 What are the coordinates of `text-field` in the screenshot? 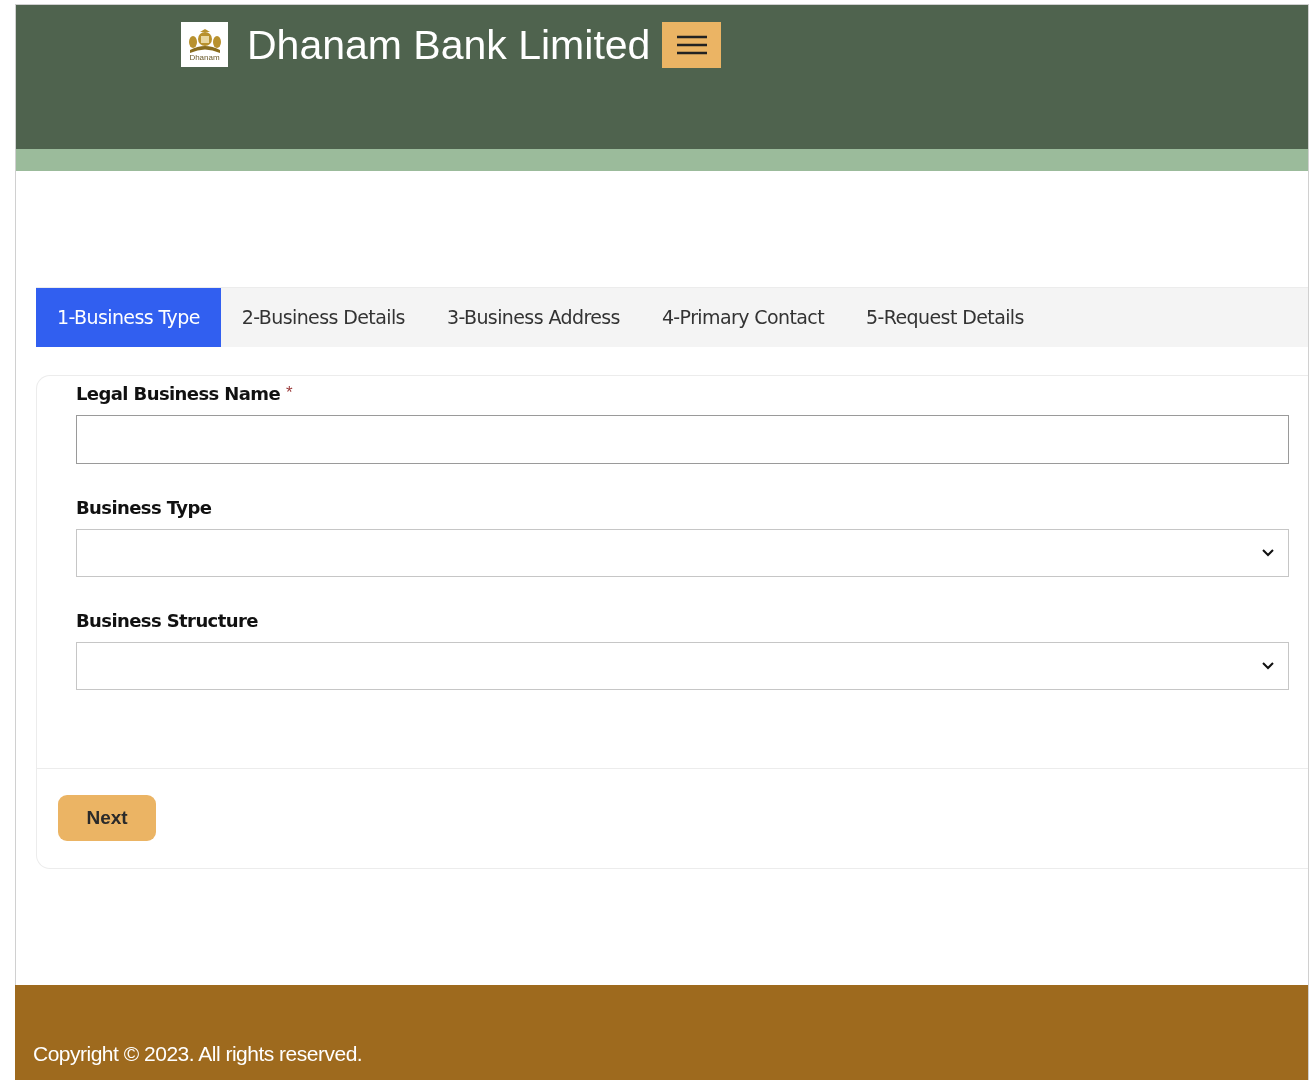 It's located at (682, 439).